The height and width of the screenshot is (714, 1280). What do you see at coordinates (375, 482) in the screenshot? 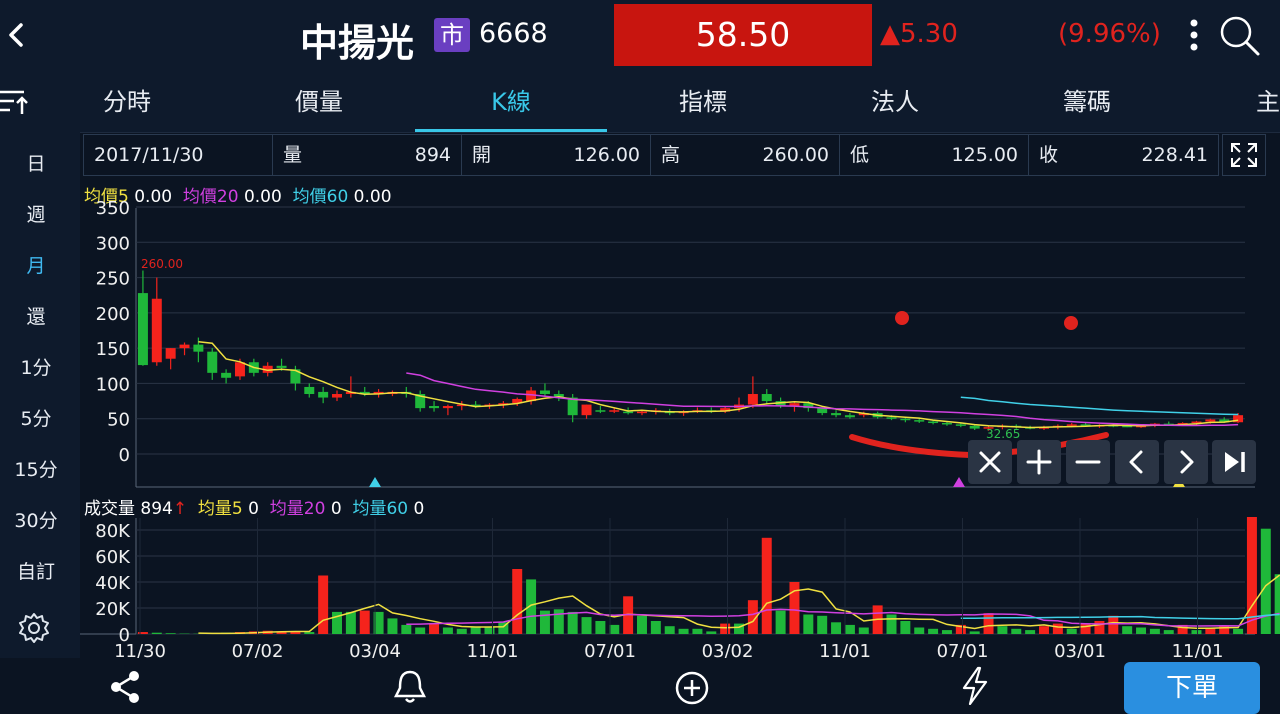
I see `period-marker-cyan` at bounding box center [375, 482].